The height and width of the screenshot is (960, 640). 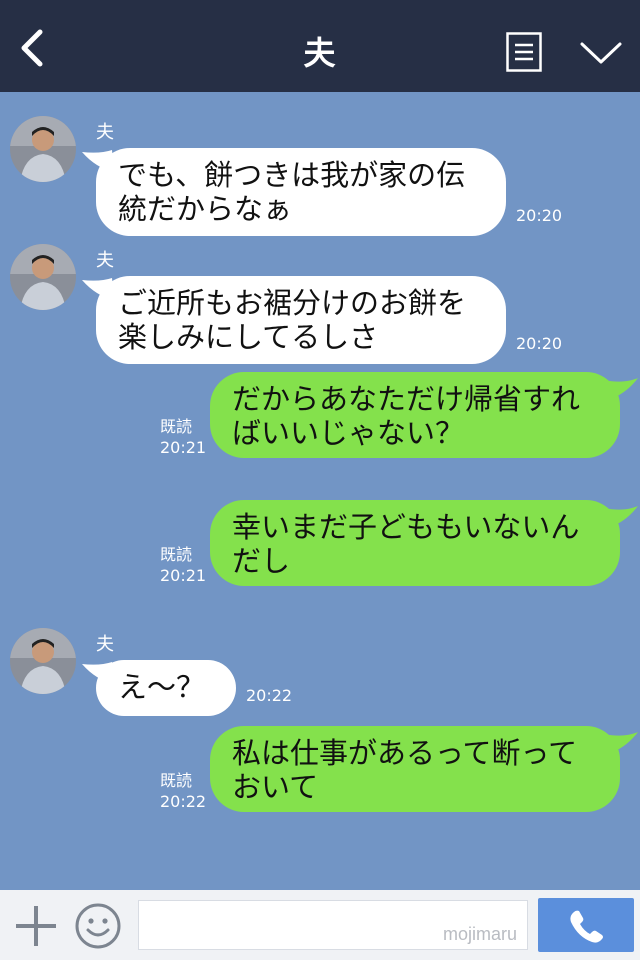 I want to click on message-line: ばいいじゃない？, so click(x=348, y=433).